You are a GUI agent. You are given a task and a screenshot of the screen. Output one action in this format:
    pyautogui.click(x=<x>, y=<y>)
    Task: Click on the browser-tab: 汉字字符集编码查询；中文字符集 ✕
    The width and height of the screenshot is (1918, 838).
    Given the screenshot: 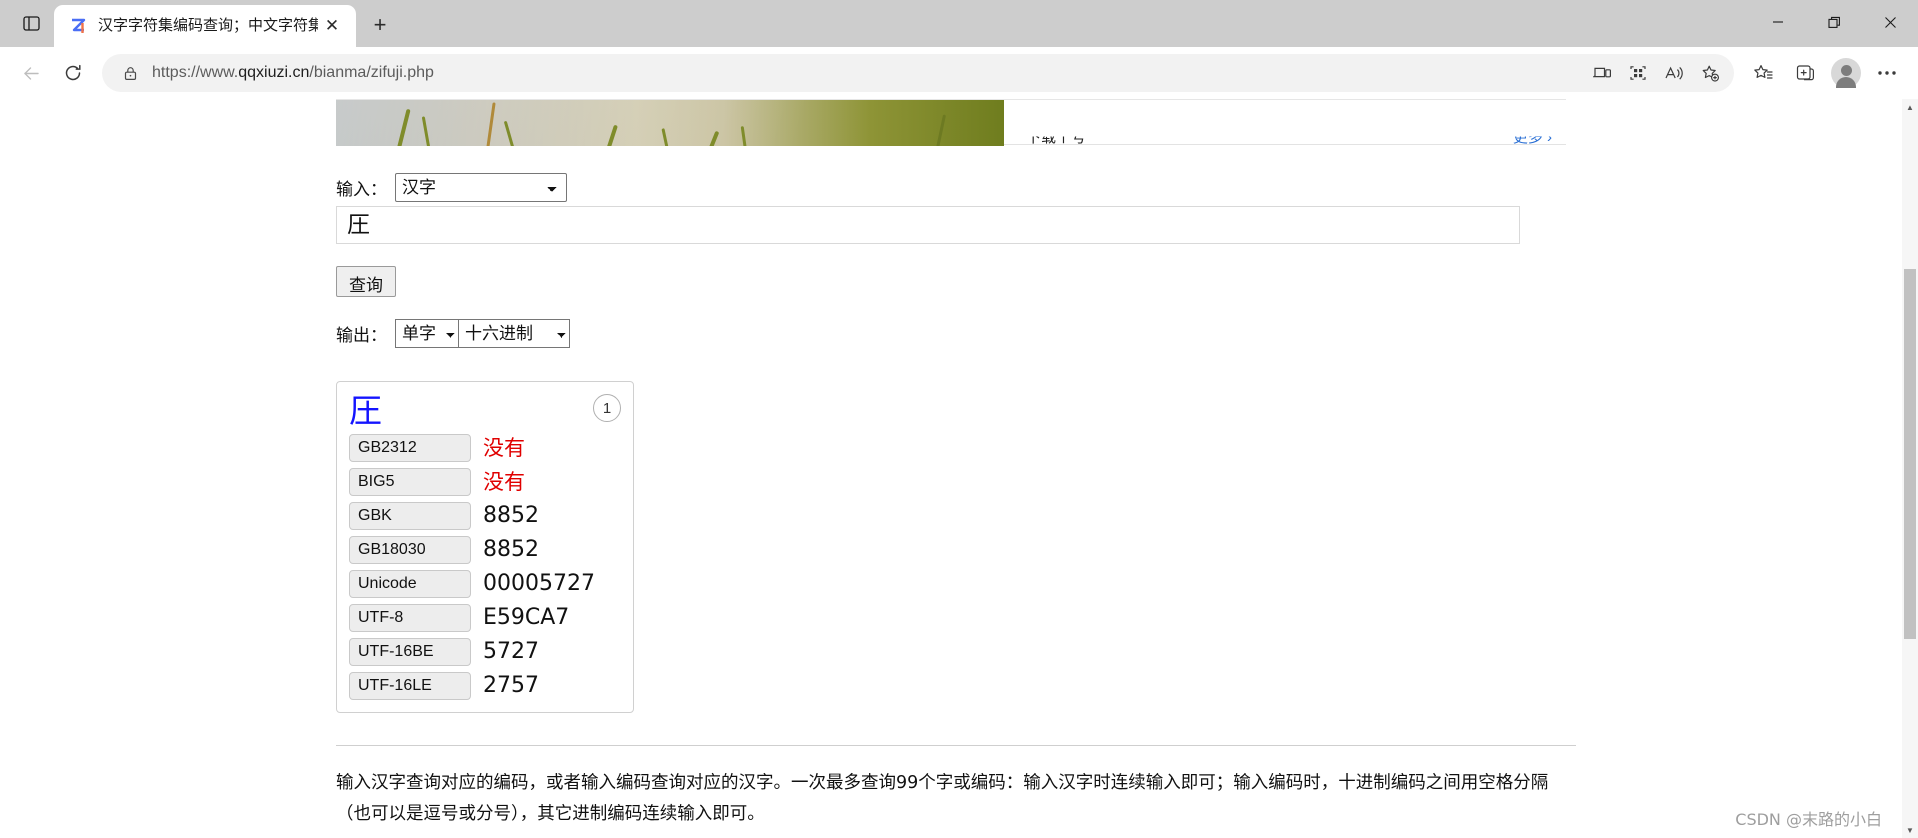 What is the action you would take?
    pyautogui.click(x=205, y=26)
    